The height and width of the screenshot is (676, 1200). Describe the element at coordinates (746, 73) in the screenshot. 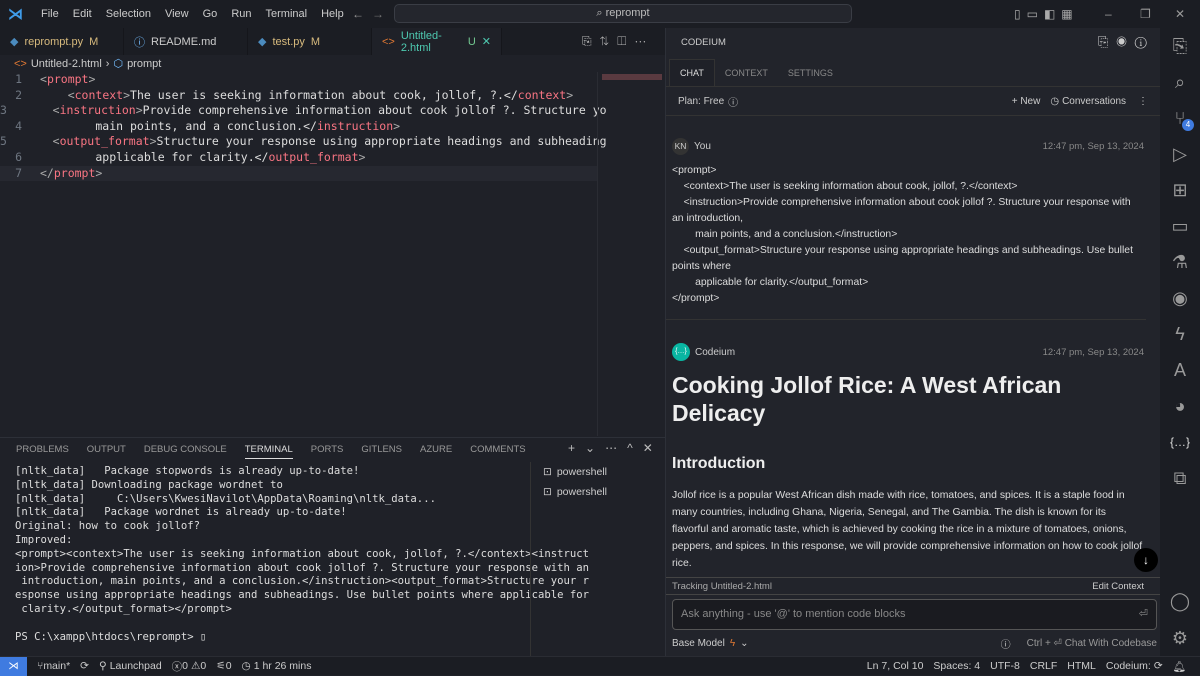

I see `chat-tab-context: CONTEXT` at that location.